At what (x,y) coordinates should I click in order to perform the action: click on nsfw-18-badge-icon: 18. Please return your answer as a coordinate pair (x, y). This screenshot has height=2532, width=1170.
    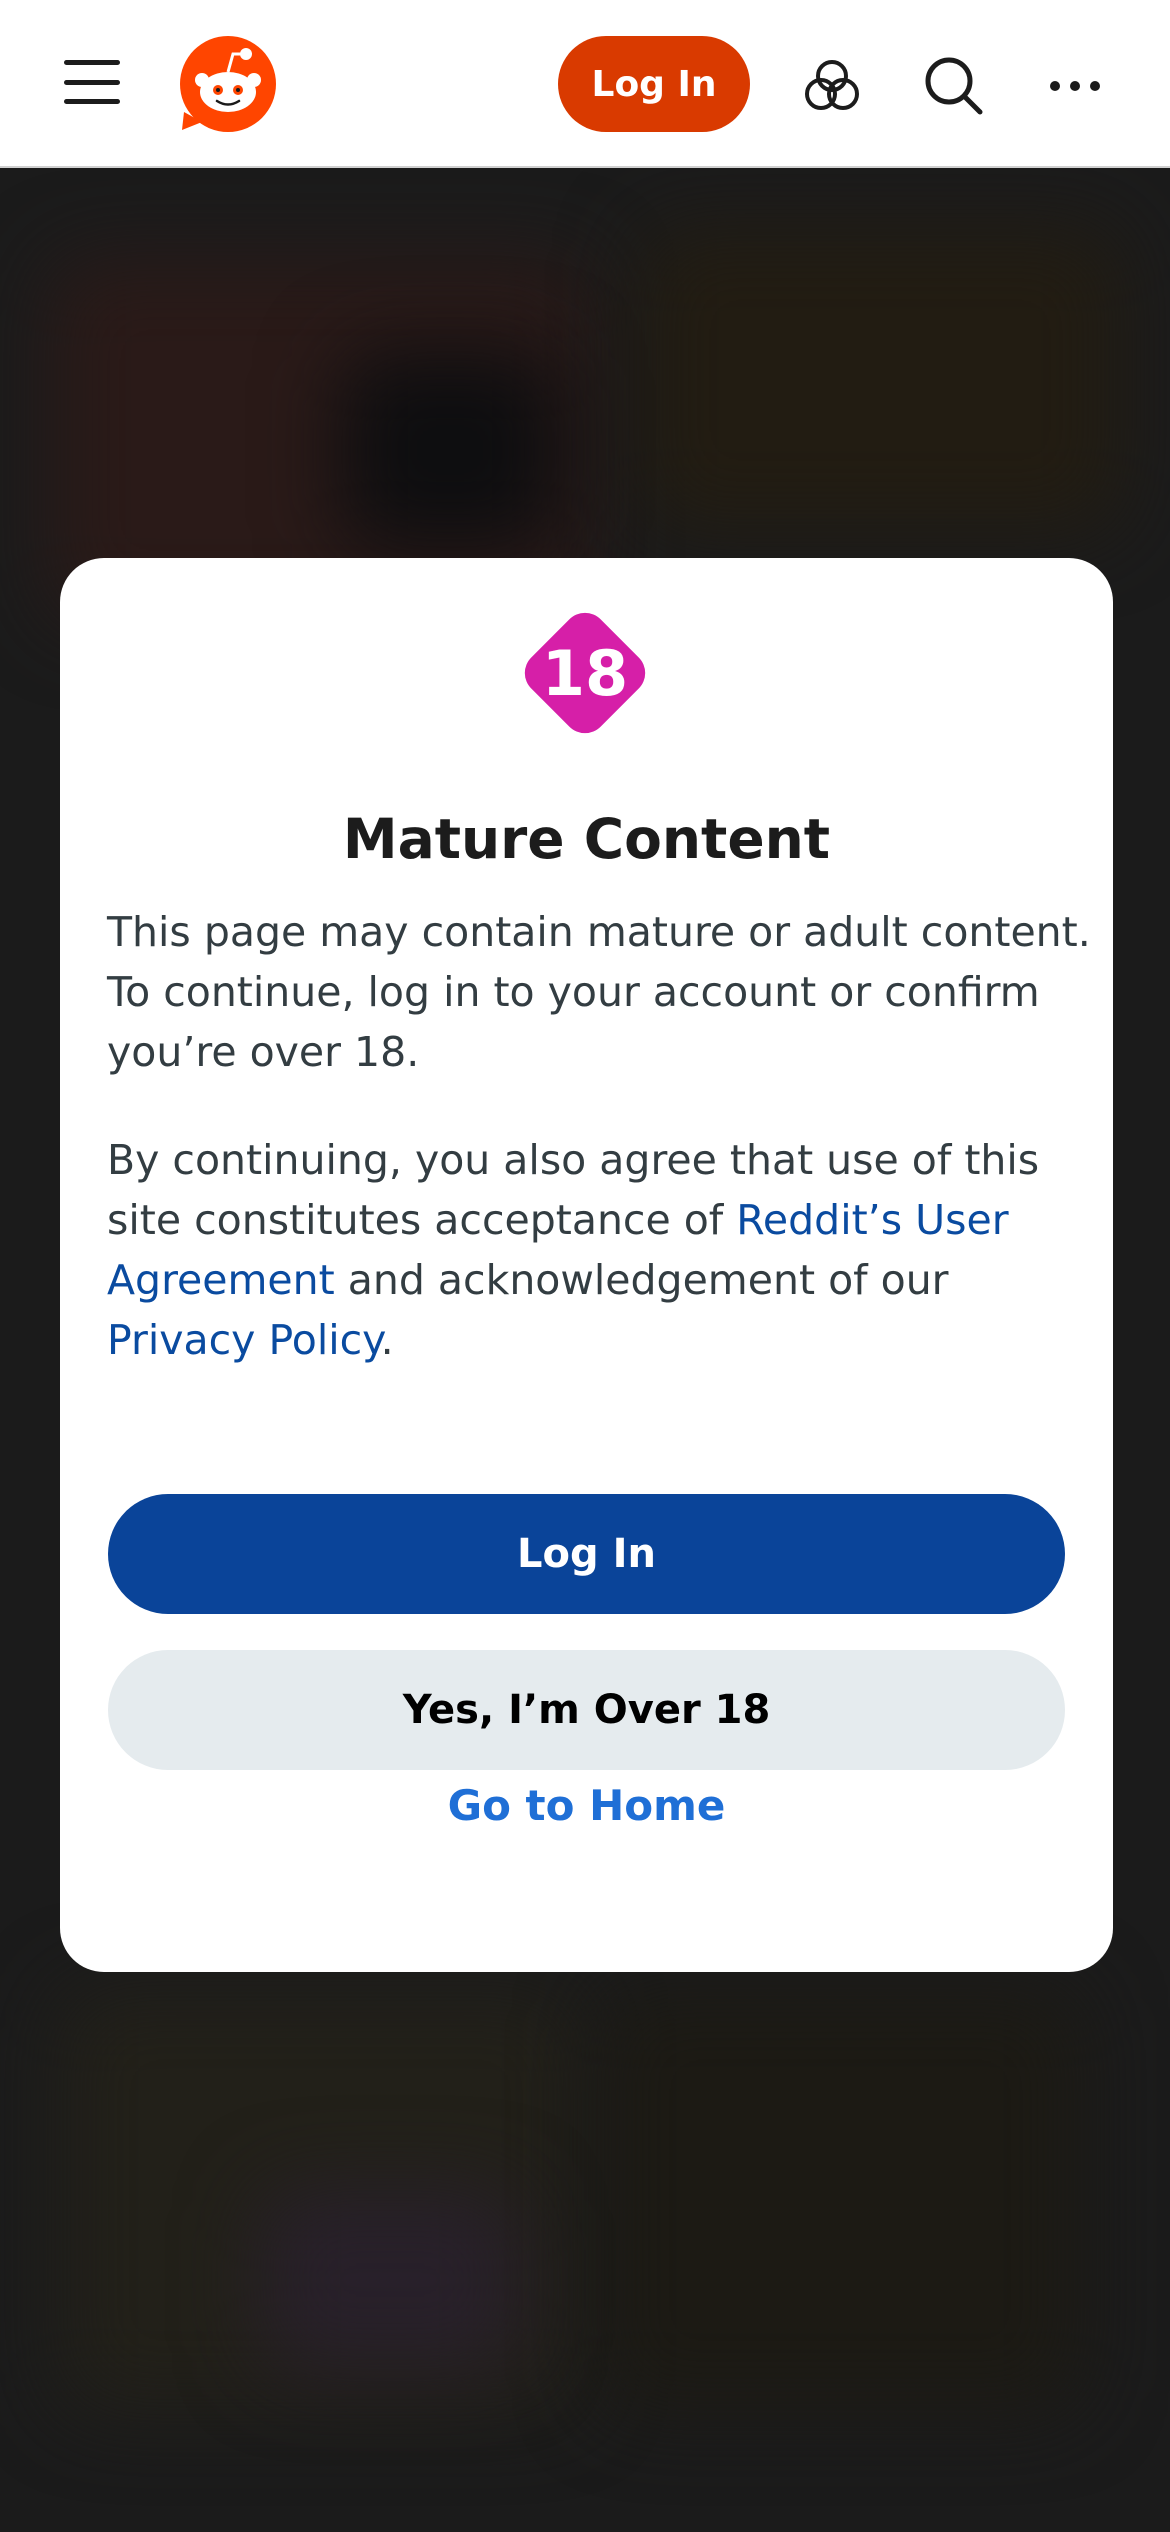
    Looking at the image, I should click on (585, 673).